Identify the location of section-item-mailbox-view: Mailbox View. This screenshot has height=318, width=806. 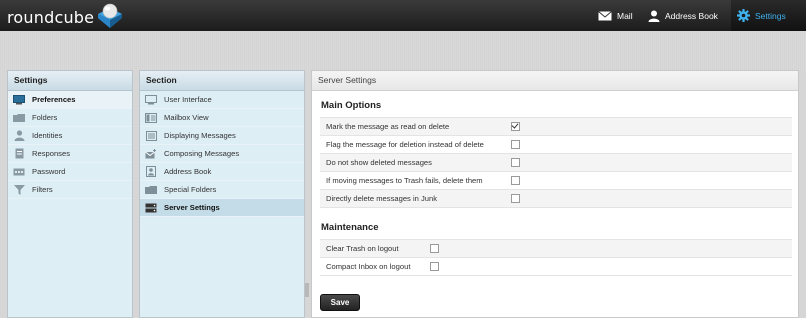
(222, 118).